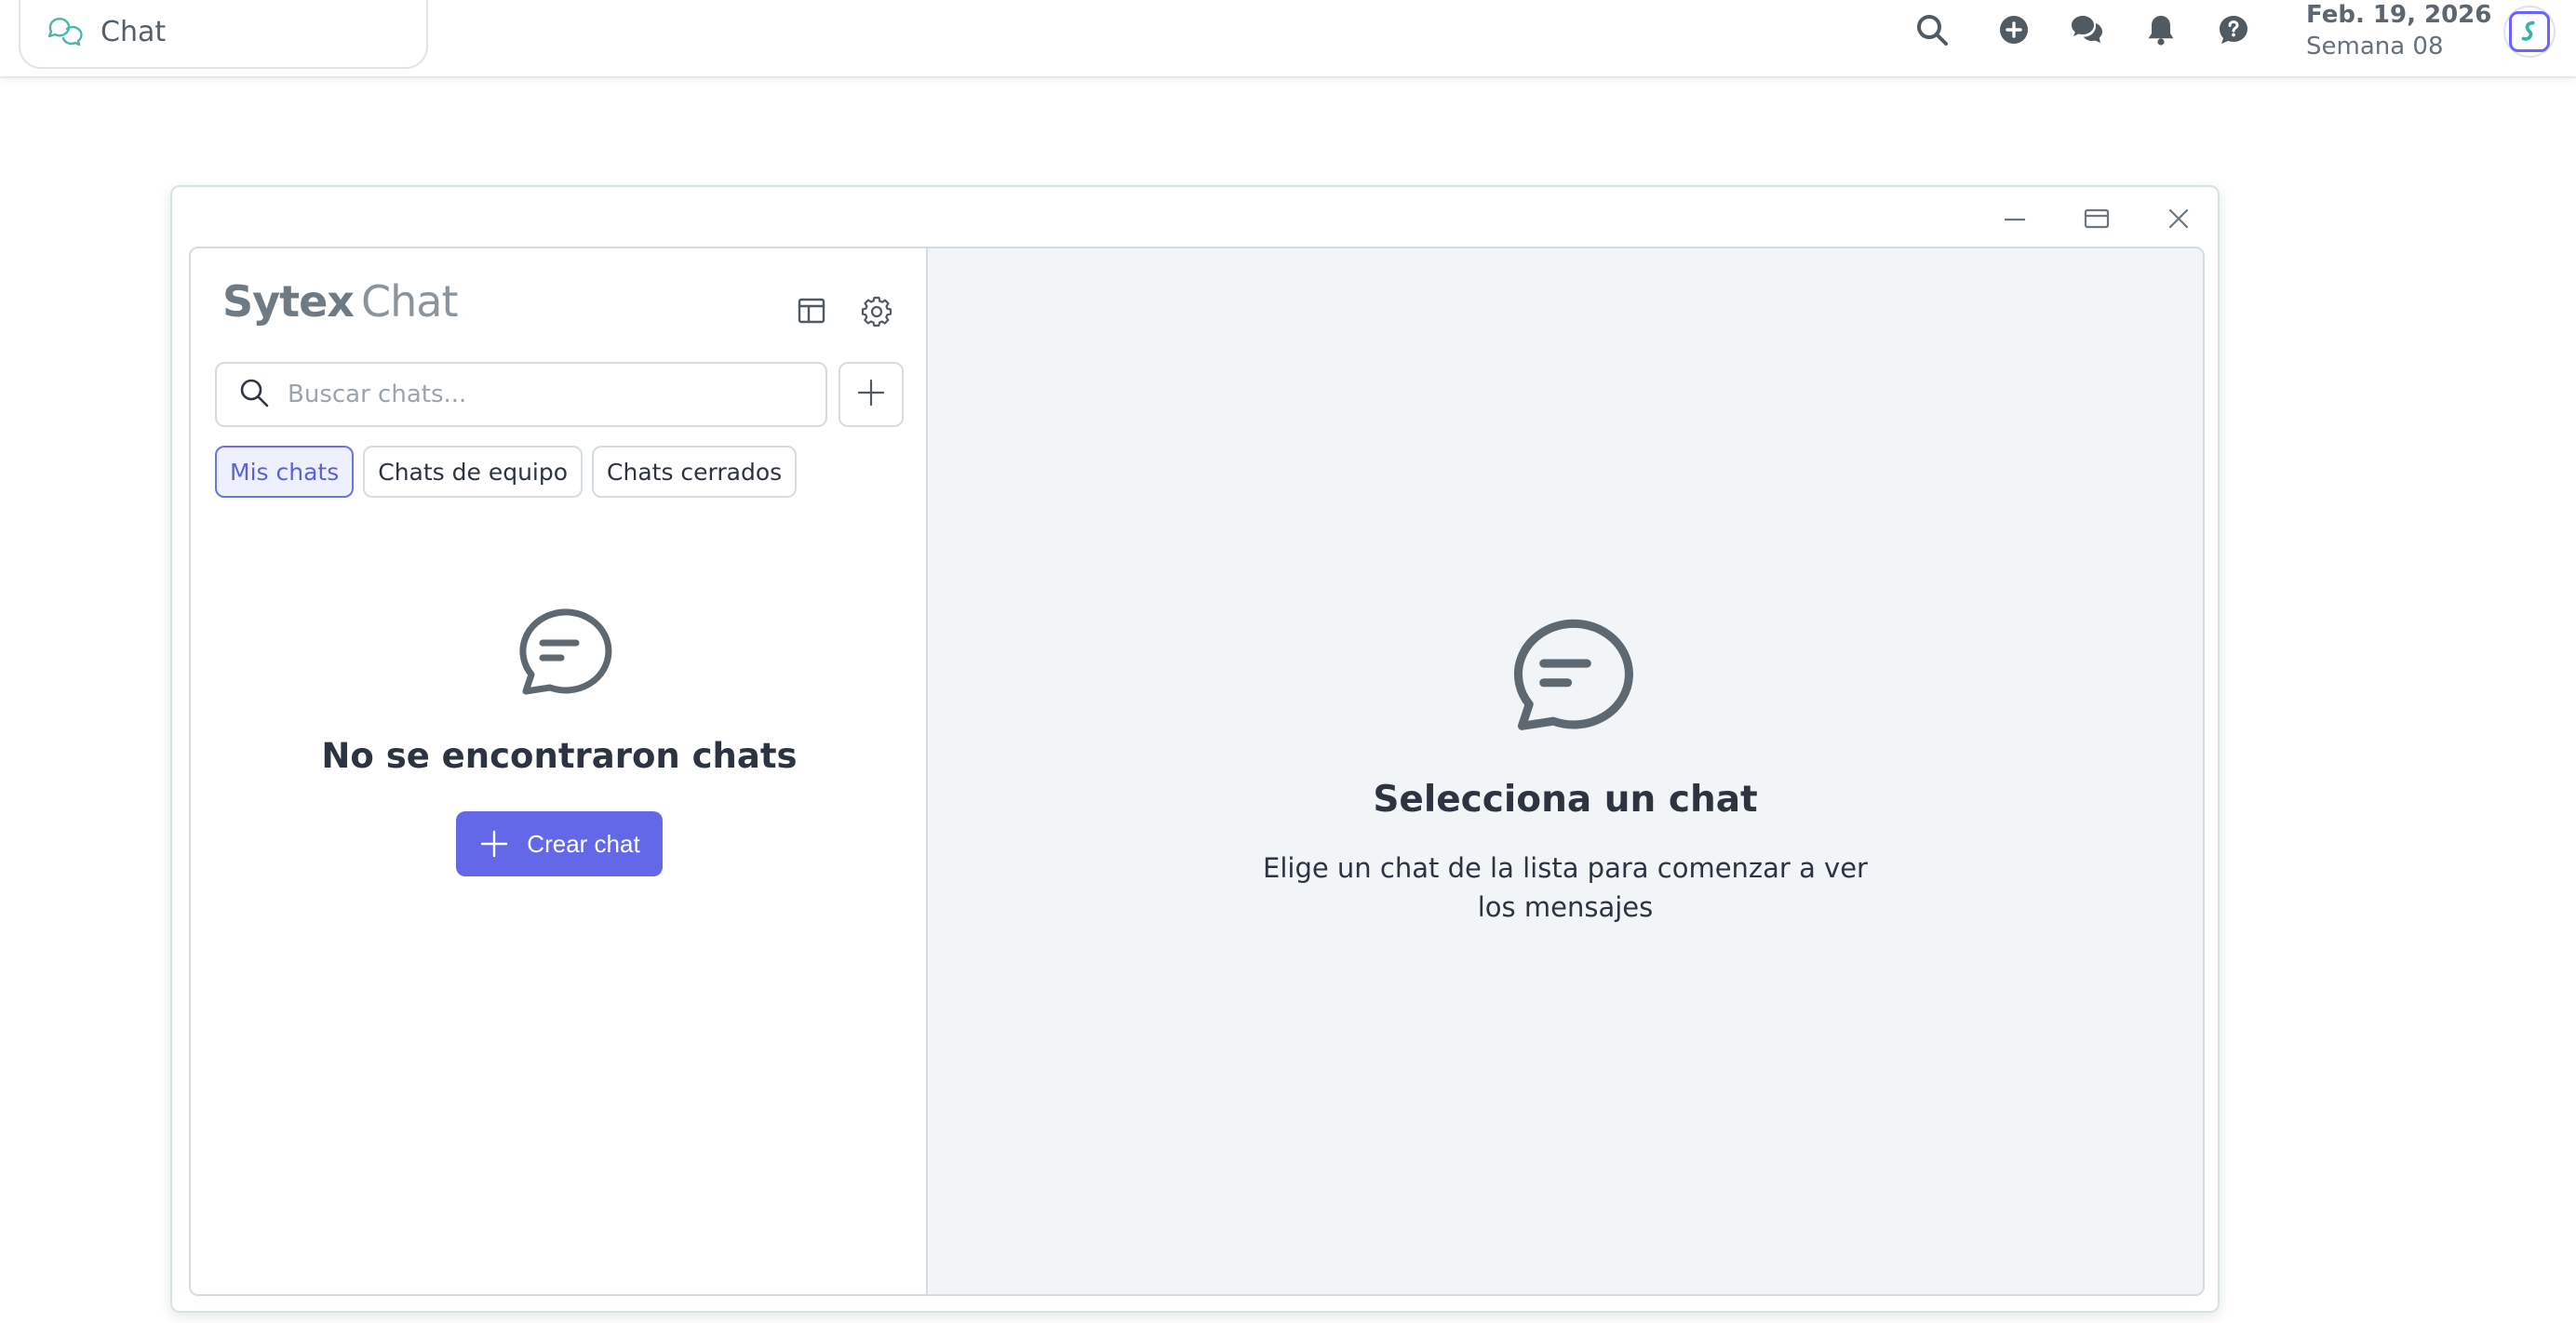 Image resolution: width=2576 pixels, height=1323 pixels. I want to click on app-logo-icon, so click(2529, 32).